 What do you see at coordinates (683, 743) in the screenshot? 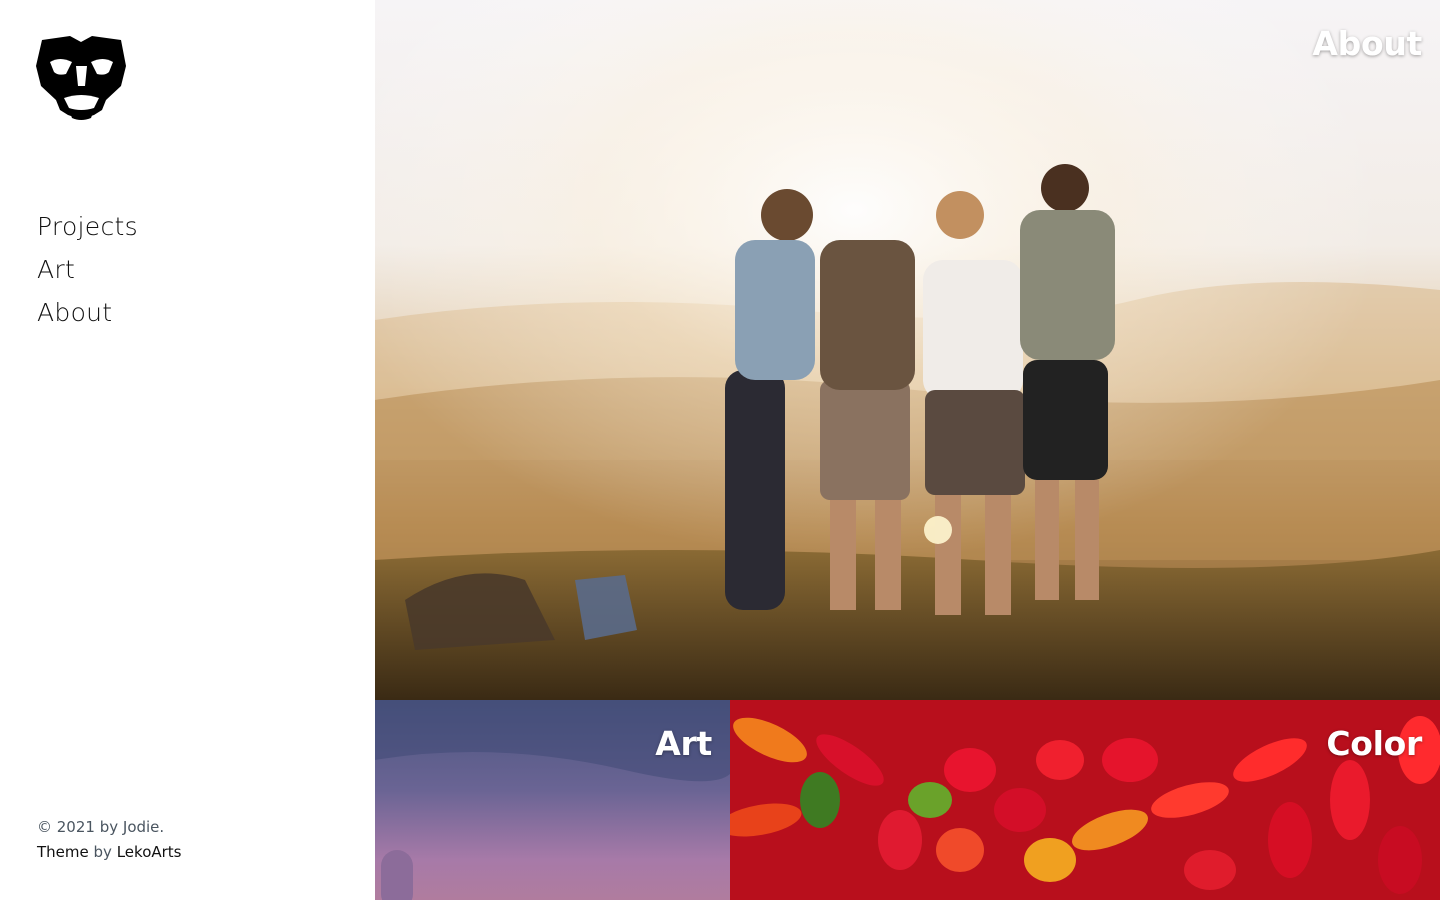
I see `art-tile-title: Art` at bounding box center [683, 743].